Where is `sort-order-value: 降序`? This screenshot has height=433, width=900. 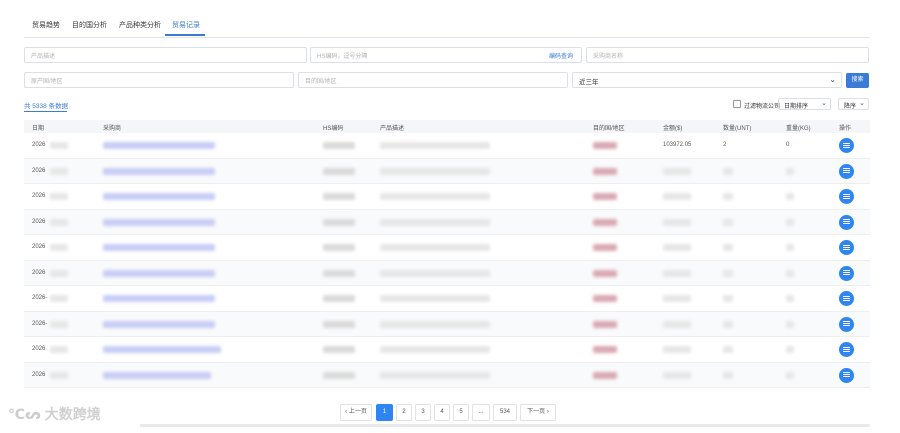 sort-order-value: 降序 is located at coordinates (850, 107).